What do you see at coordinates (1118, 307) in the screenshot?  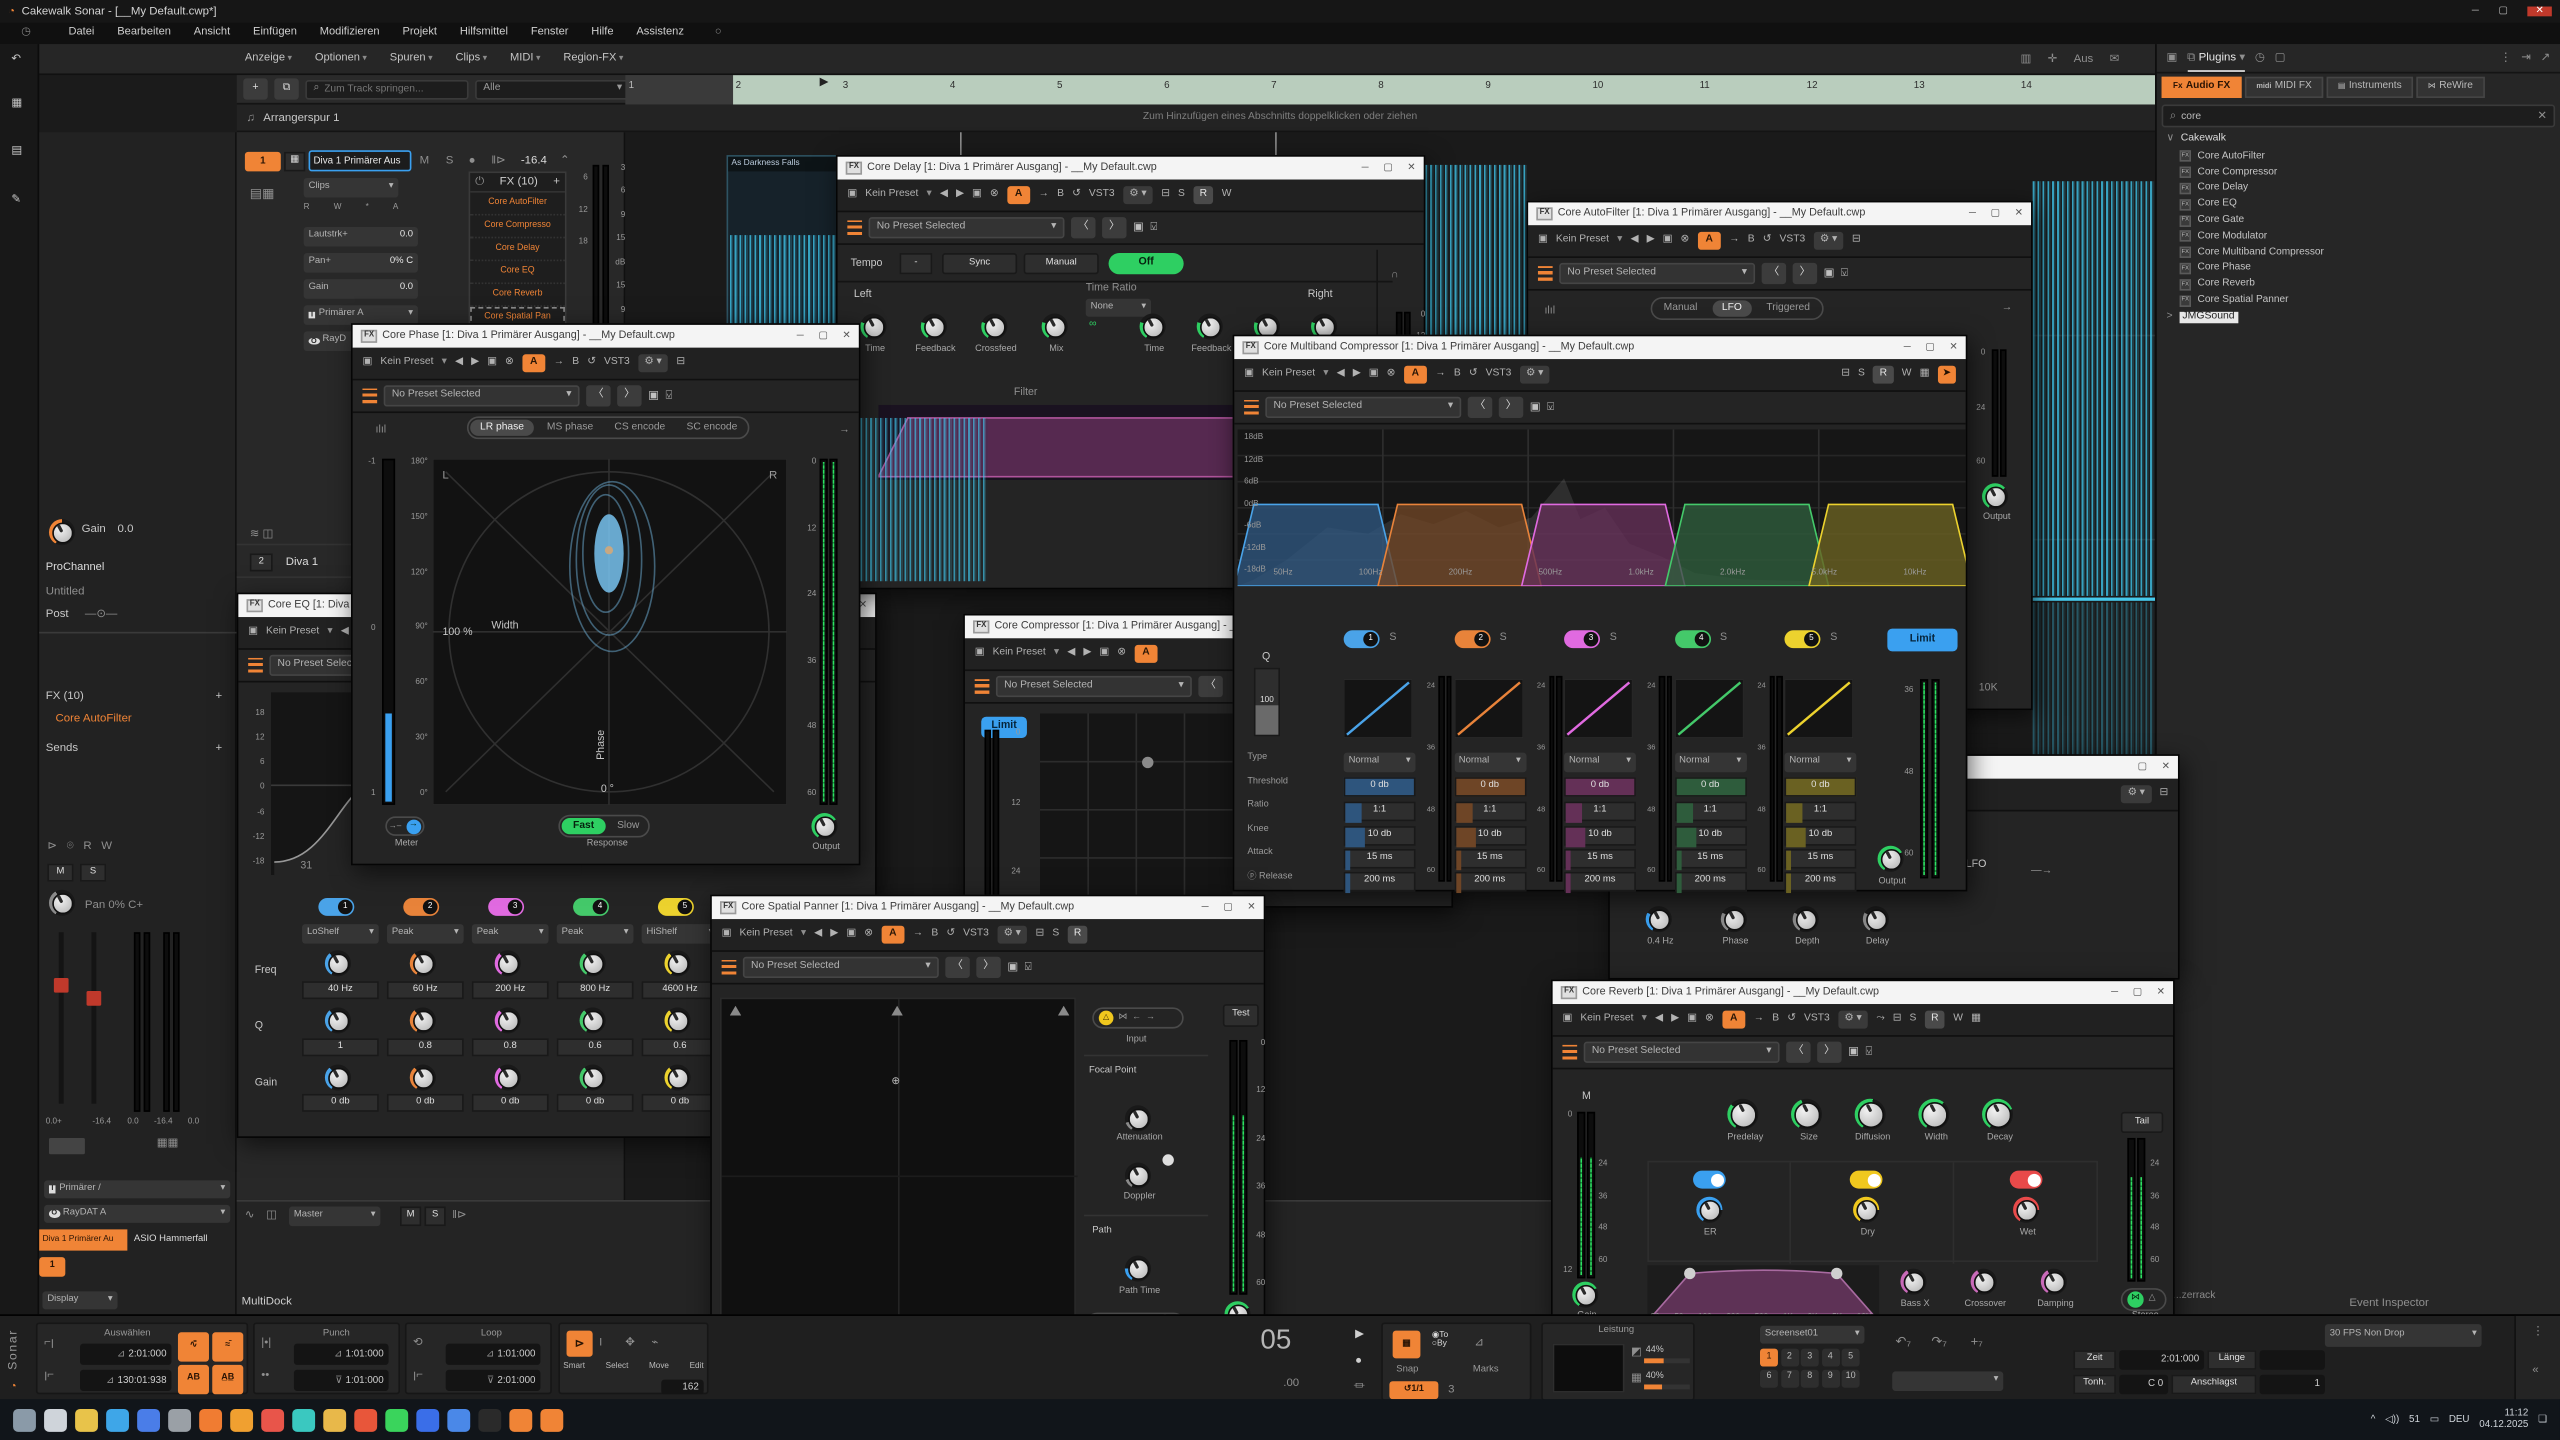 I see `delay-time-ratio-select: None ▾` at bounding box center [1118, 307].